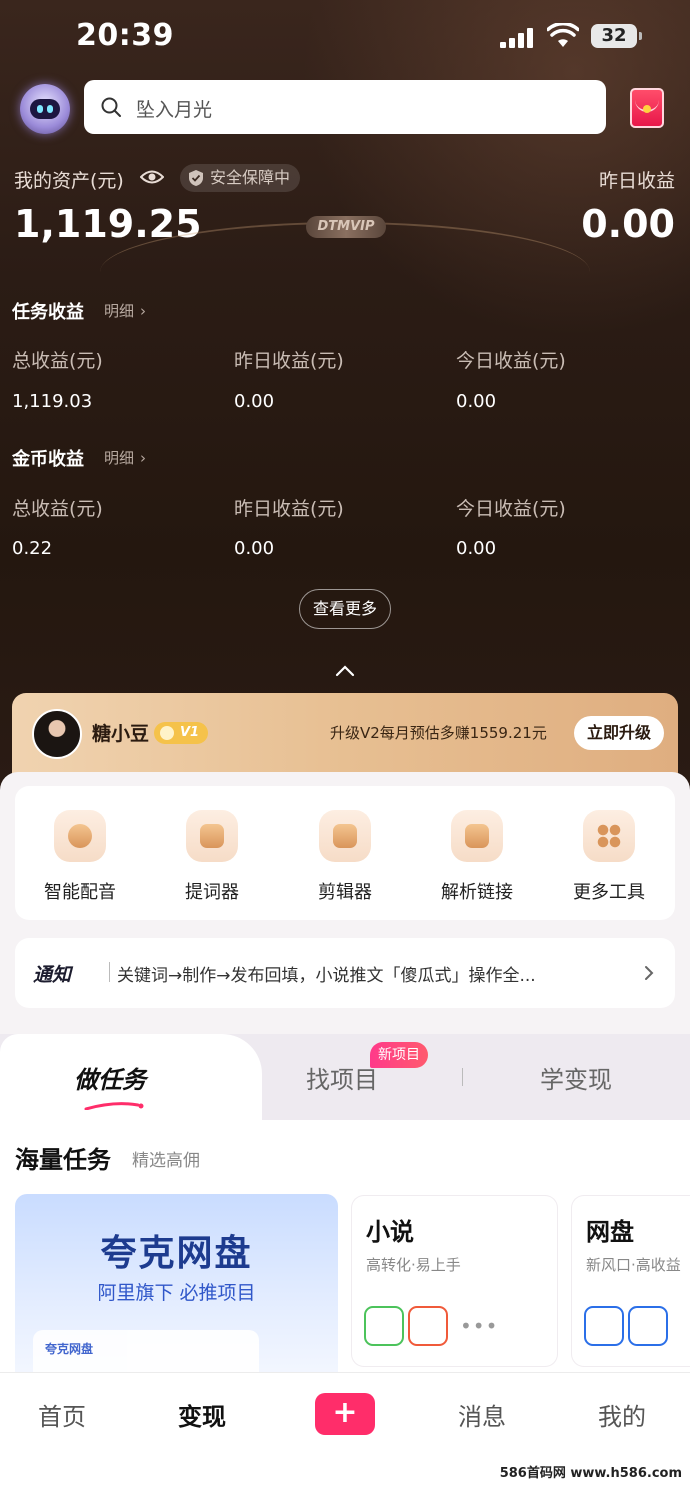  I want to click on see-more-button: 查看更多, so click(345, 609).